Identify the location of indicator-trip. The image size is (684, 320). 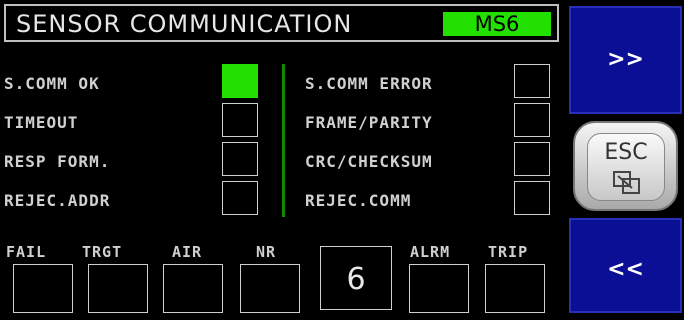
(515, 288).